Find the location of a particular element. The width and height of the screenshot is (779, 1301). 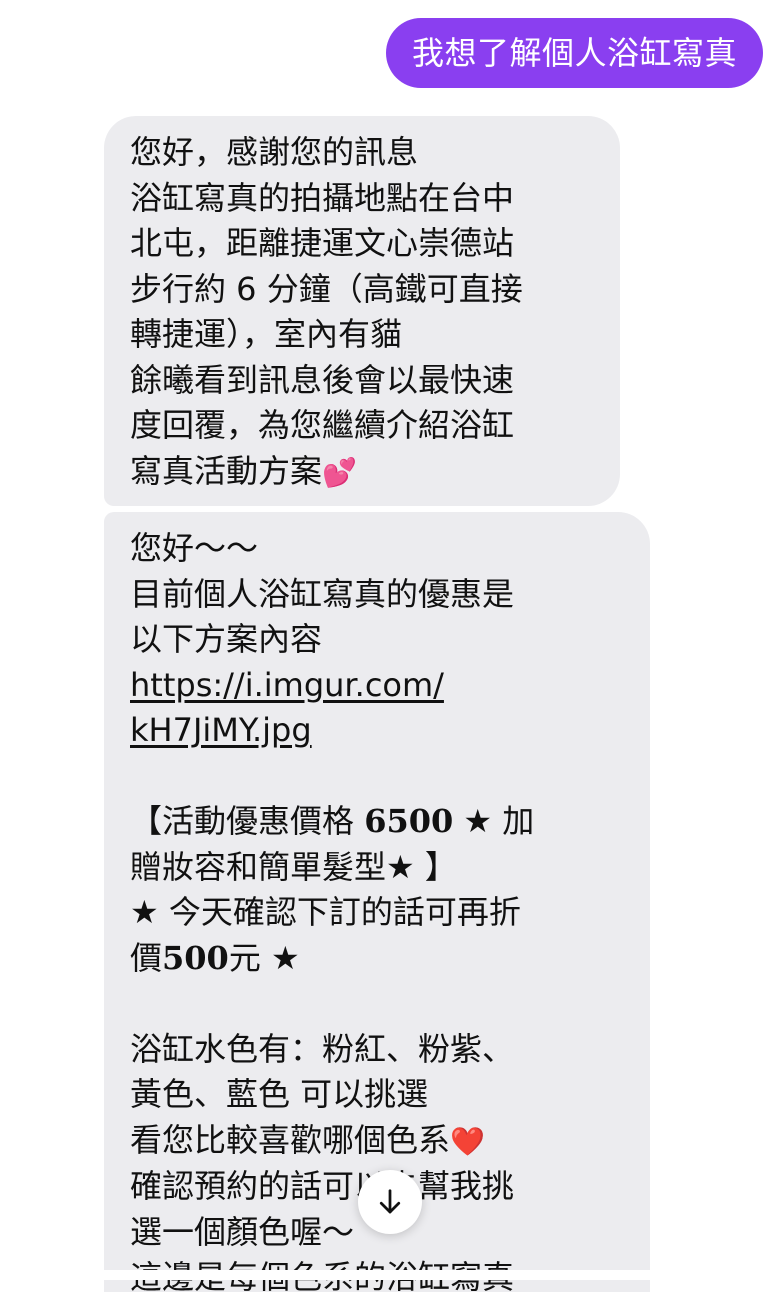

promo-line: 【活動優惠價格 6500 ★ 加 is located at coordinates (378, 822).